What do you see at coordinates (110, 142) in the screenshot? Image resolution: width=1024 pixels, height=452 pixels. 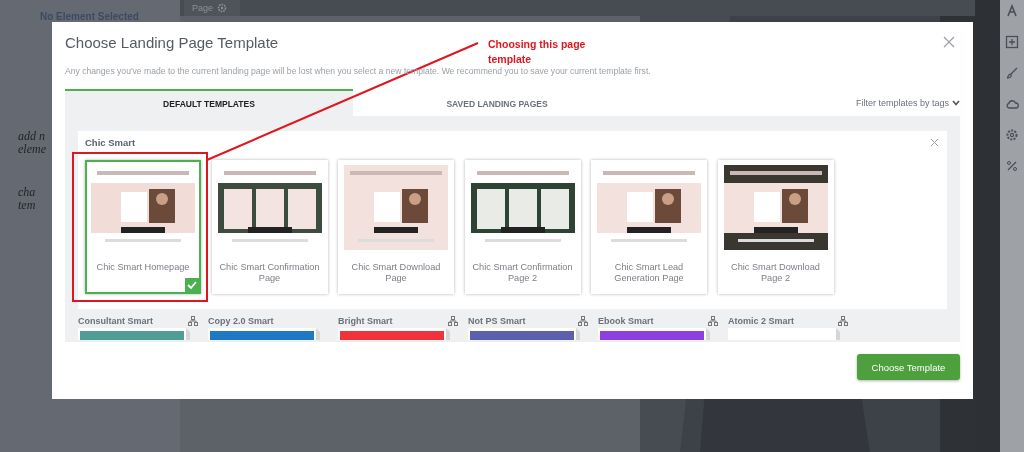 I see `group-title: Chic Smart` at bounding box center [110, 142].